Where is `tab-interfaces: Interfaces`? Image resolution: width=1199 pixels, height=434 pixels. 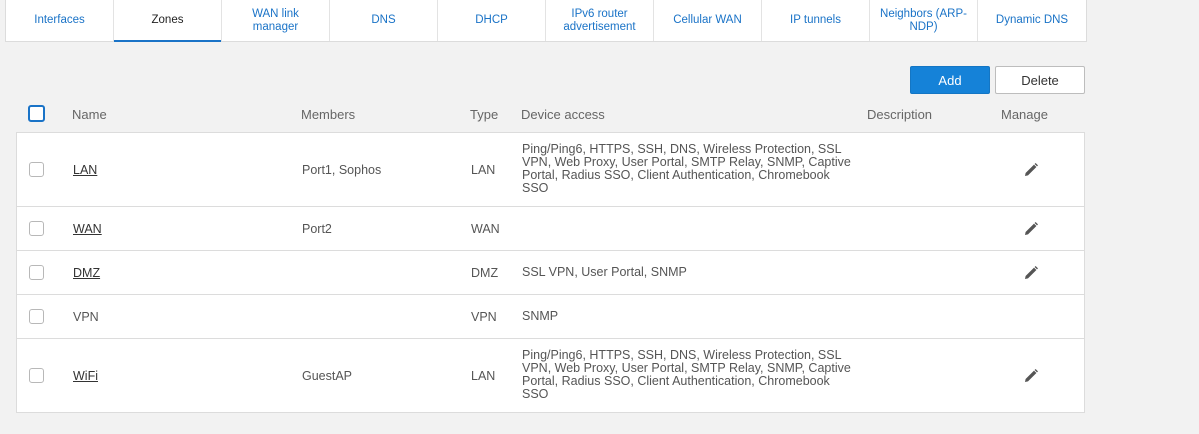
tab-interfaces: Interfaces is located at coordinates (60, 20).